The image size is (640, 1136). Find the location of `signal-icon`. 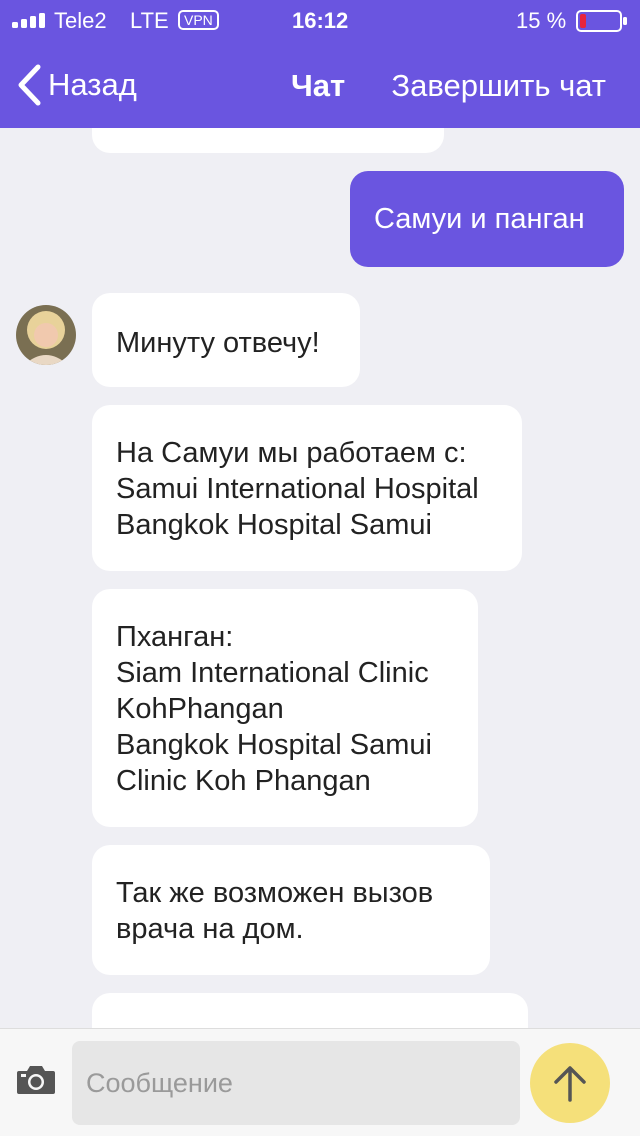

signal-icon is located at coordinates (28, 20).